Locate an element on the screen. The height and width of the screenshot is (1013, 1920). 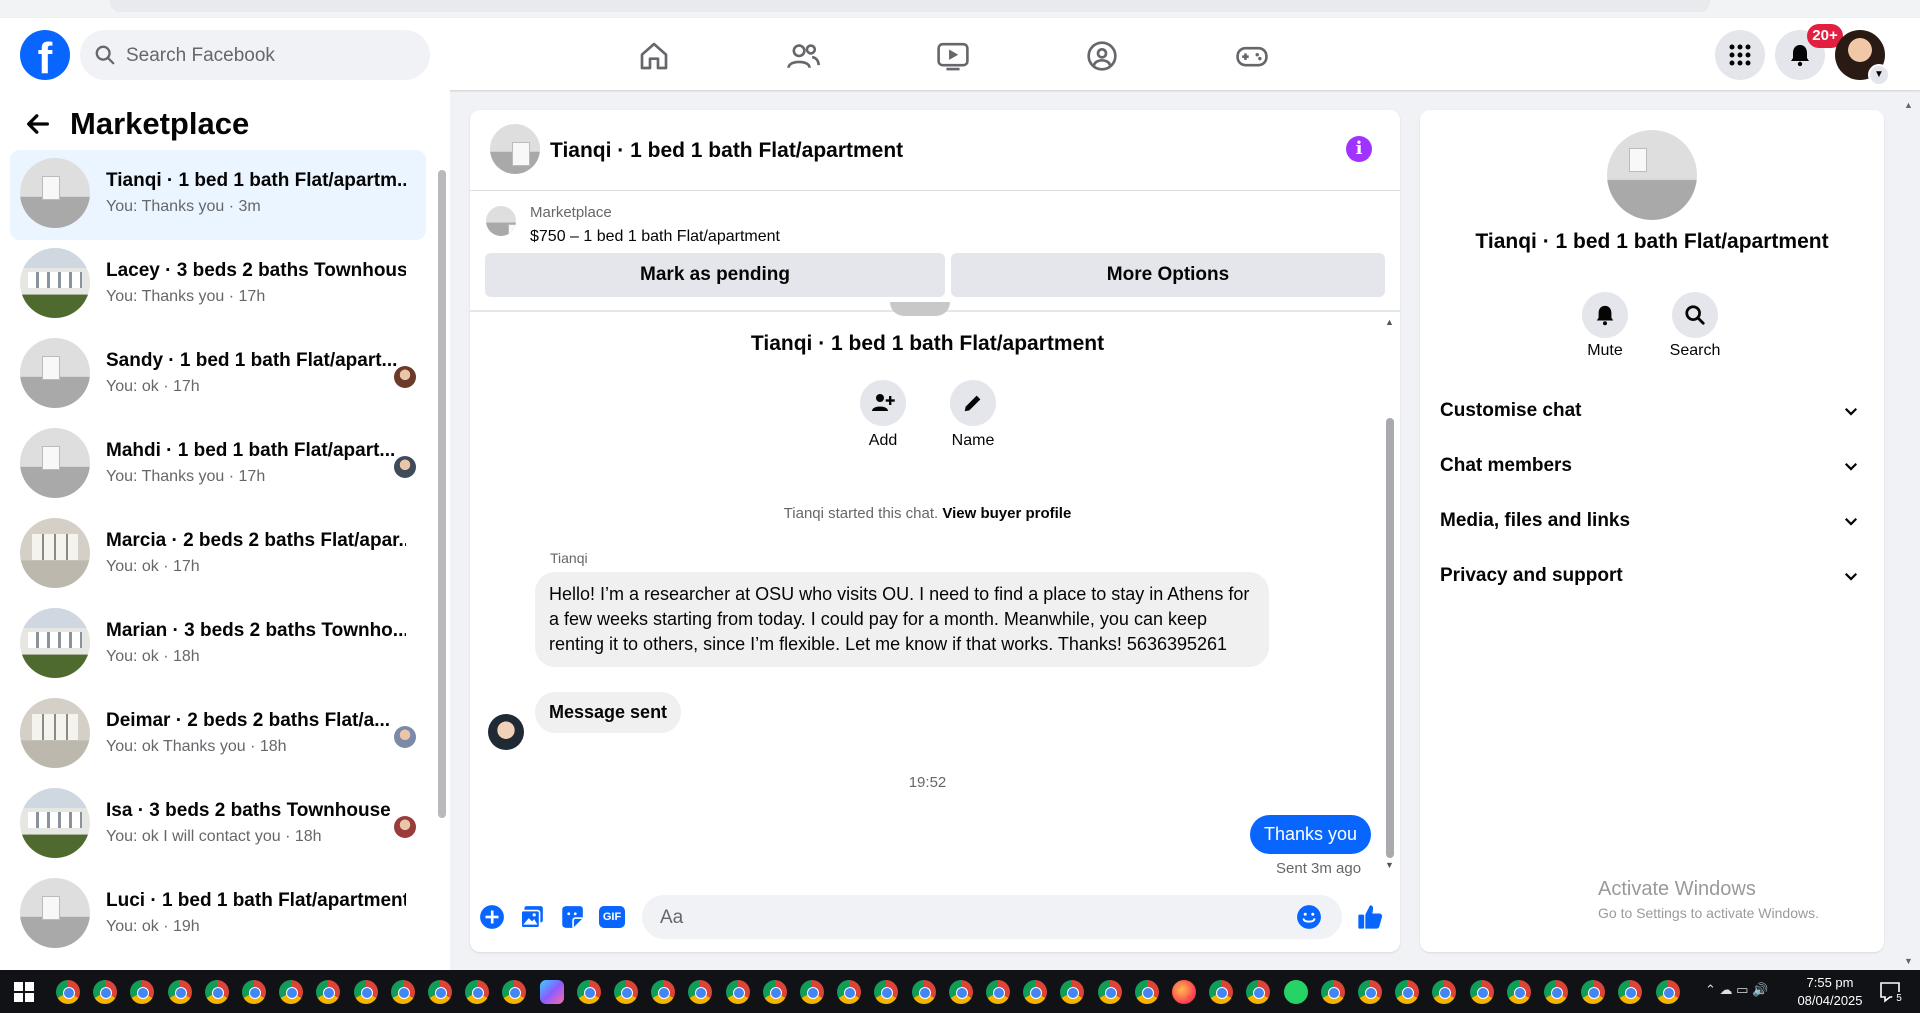
rename-button is located at coordinates (973, 403).